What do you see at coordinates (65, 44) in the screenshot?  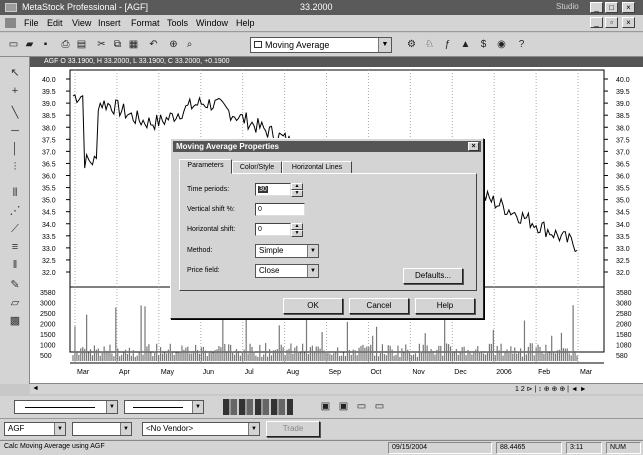 I see `print-icon: ⎙` at bounding box center [65, 44].